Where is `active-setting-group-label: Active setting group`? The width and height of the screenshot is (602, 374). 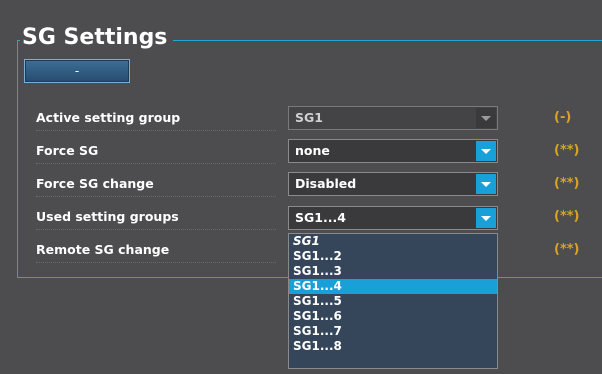 active-setting-group-label: Active setting group is located at coordinates (156, 118).